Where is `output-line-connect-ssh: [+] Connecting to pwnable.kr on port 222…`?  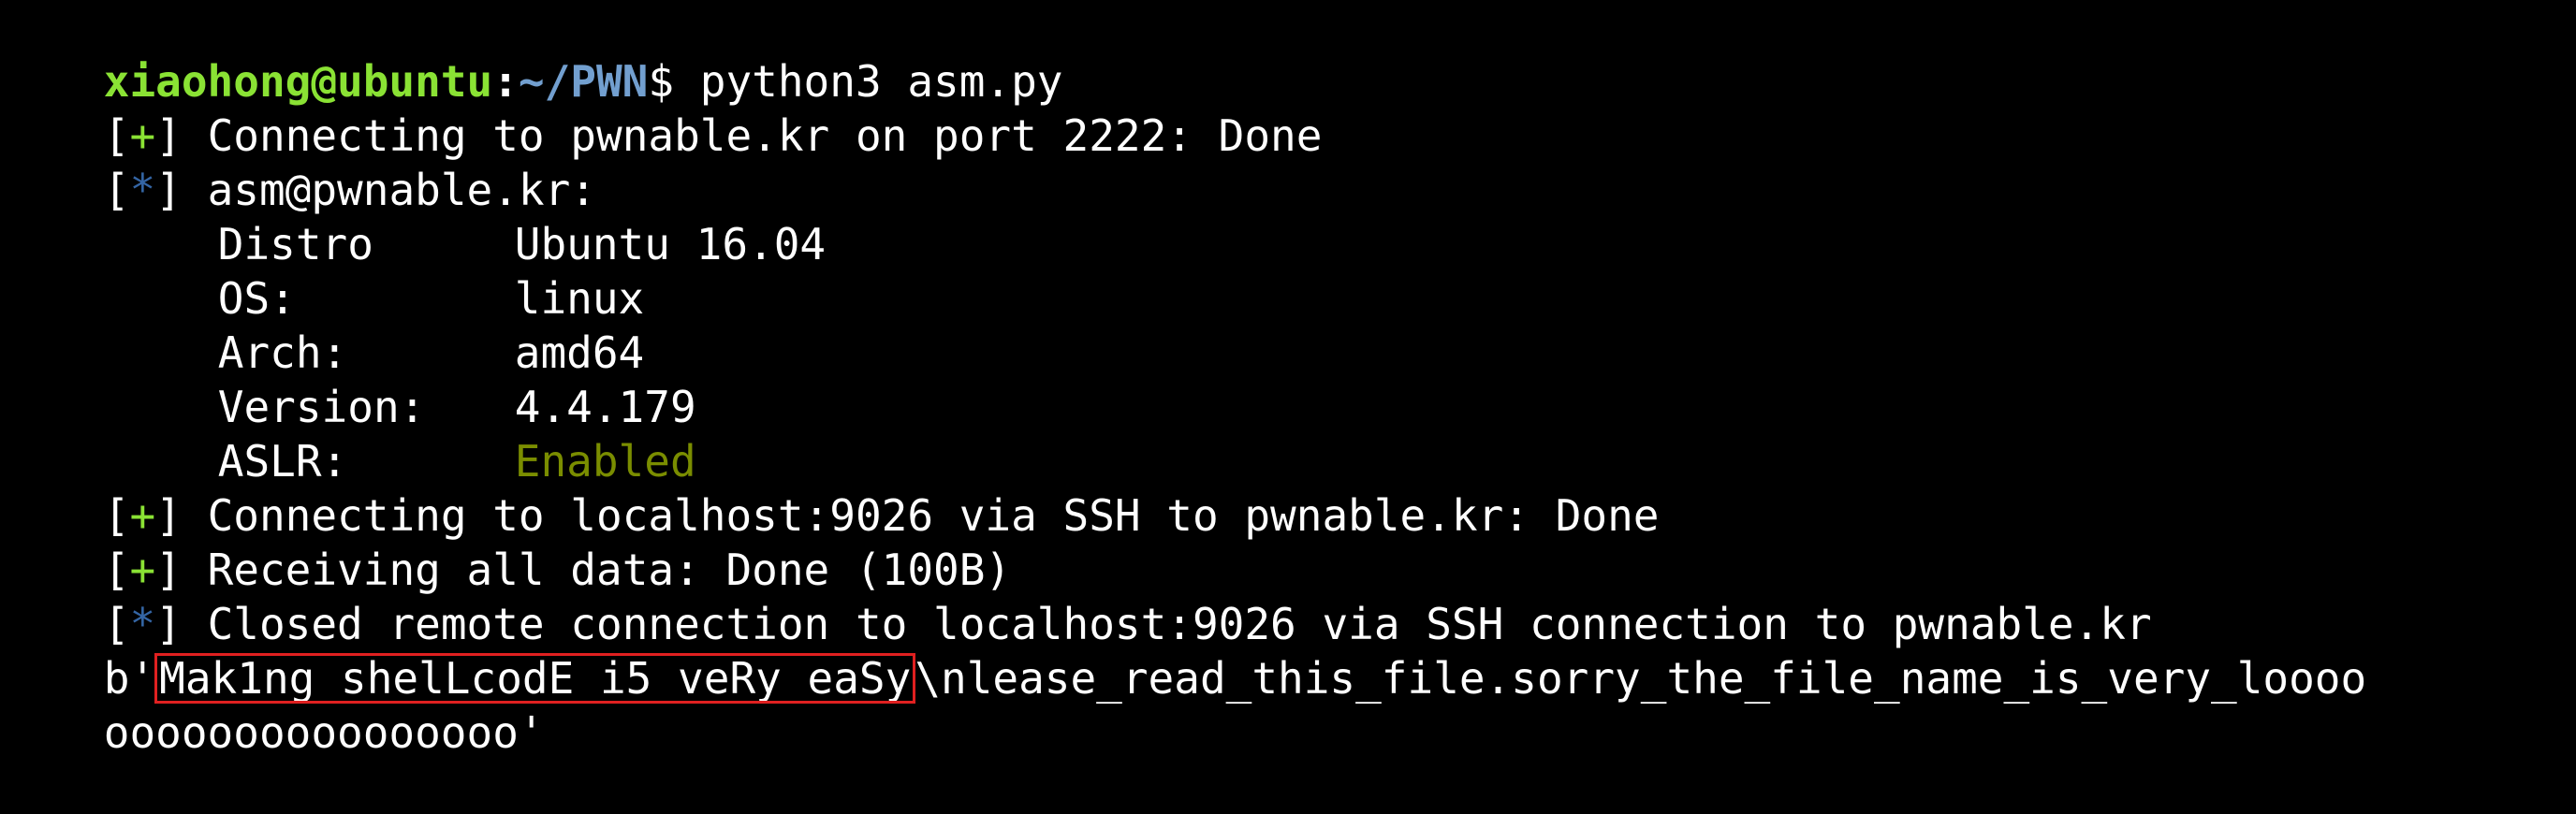
output-line-connect-ssh: [+] Connecting to pwnable.kr on port 222… is located at coordinates (661, 107).